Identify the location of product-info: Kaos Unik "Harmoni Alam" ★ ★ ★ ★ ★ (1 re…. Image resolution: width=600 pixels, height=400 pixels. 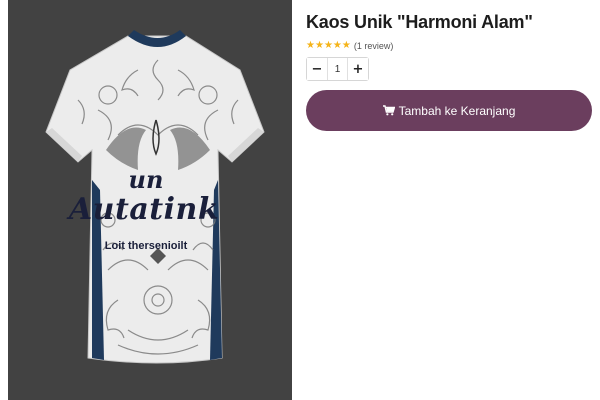
(450, 70).